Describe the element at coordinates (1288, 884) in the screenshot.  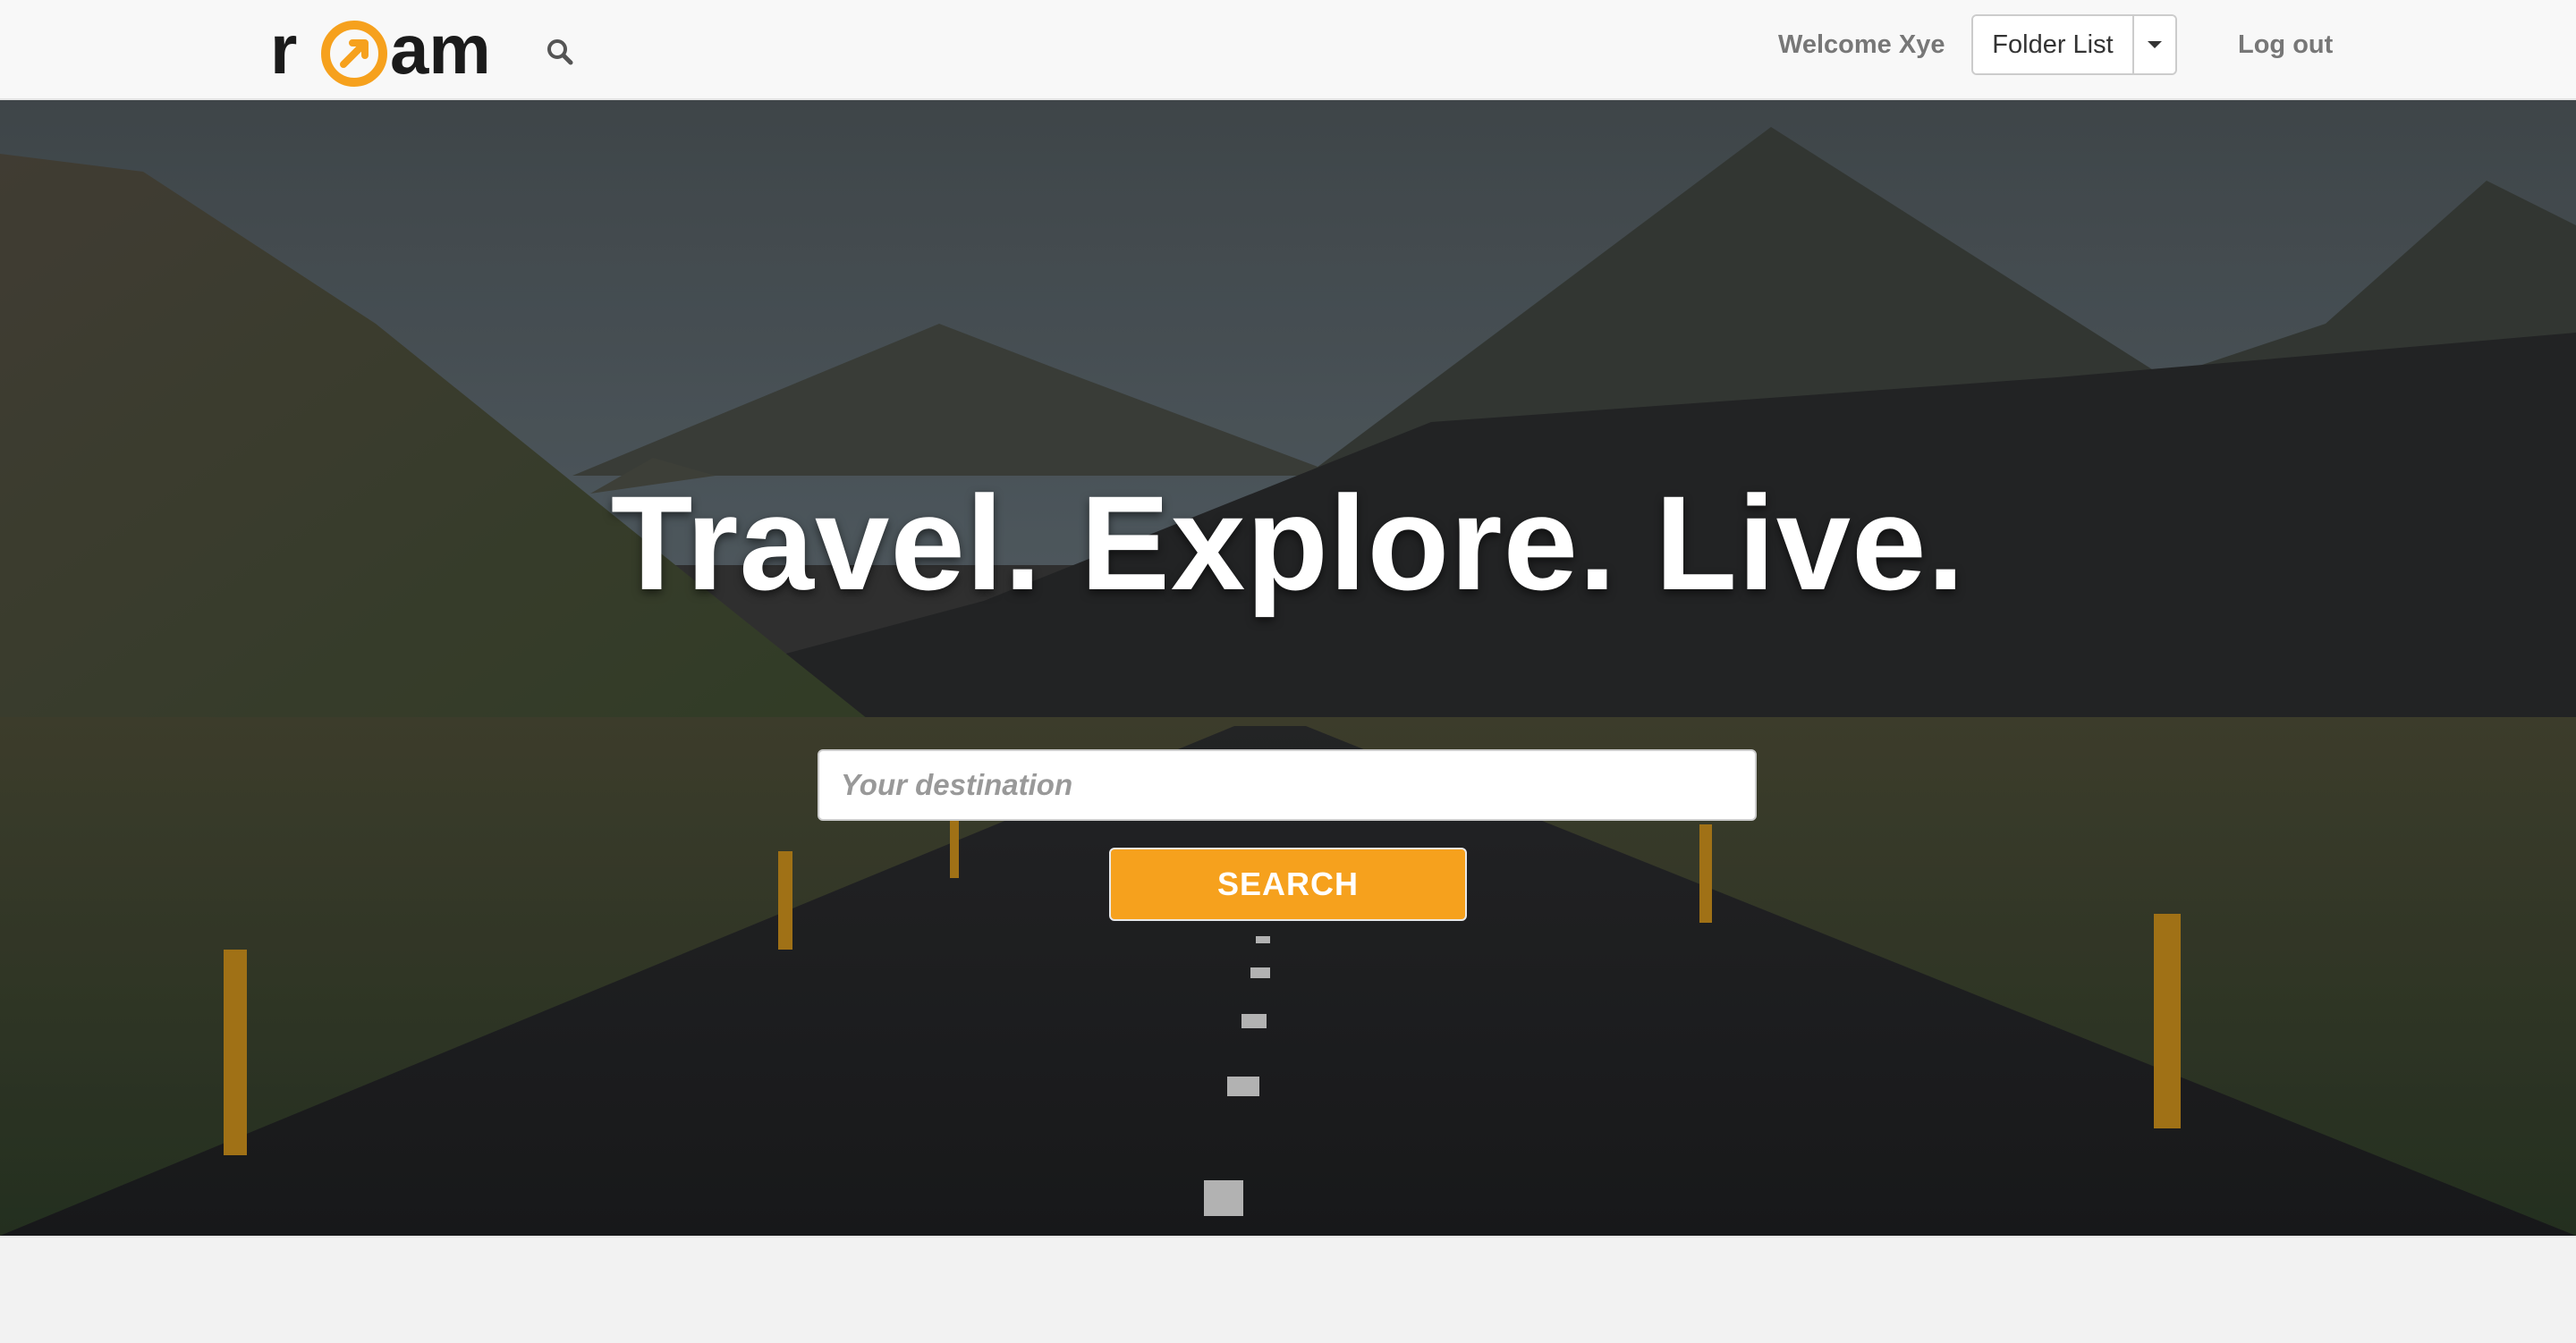
I see `search-button: SEARCH` at that location.